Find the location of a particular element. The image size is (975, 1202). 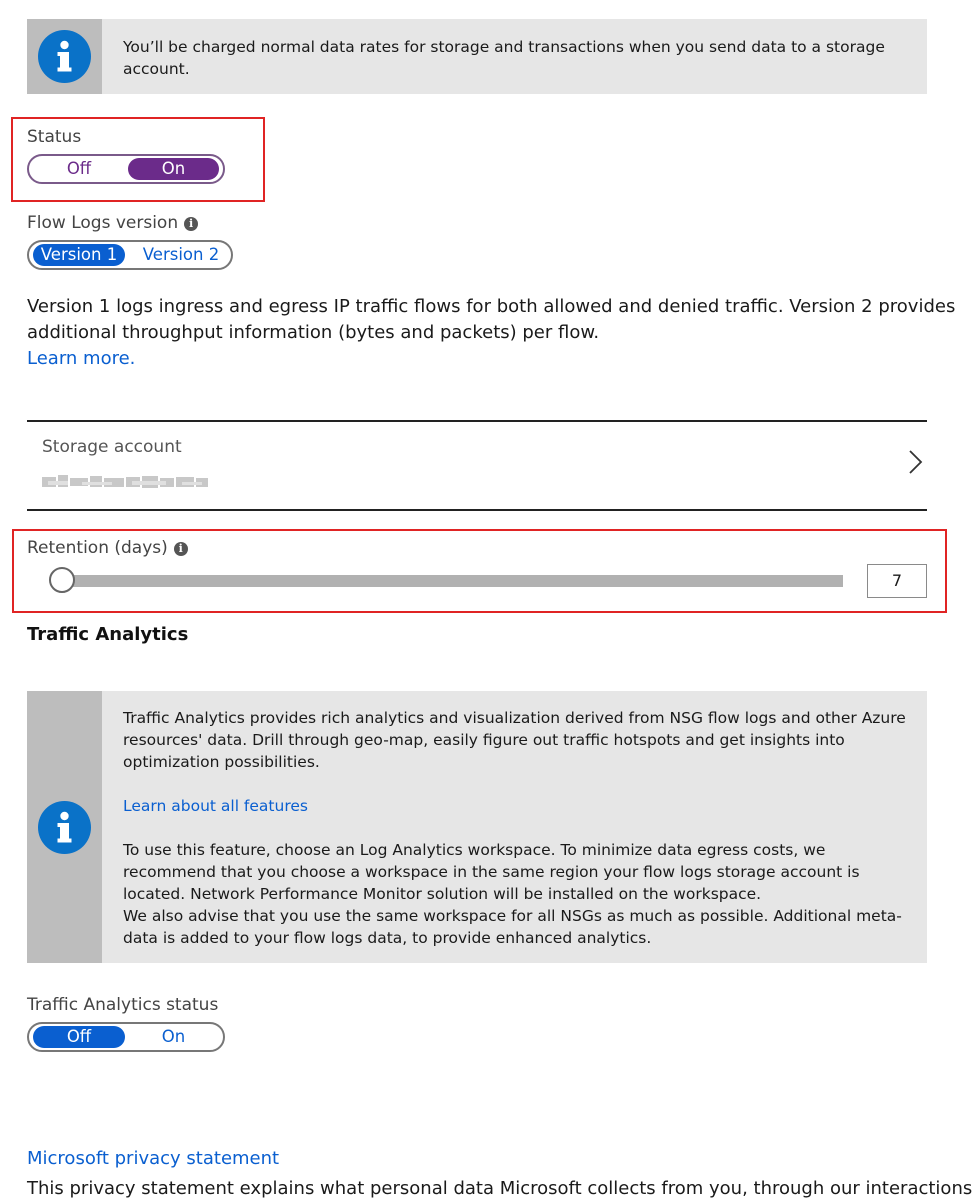

status-toggle: Off On is located at coordinates (126, 169).